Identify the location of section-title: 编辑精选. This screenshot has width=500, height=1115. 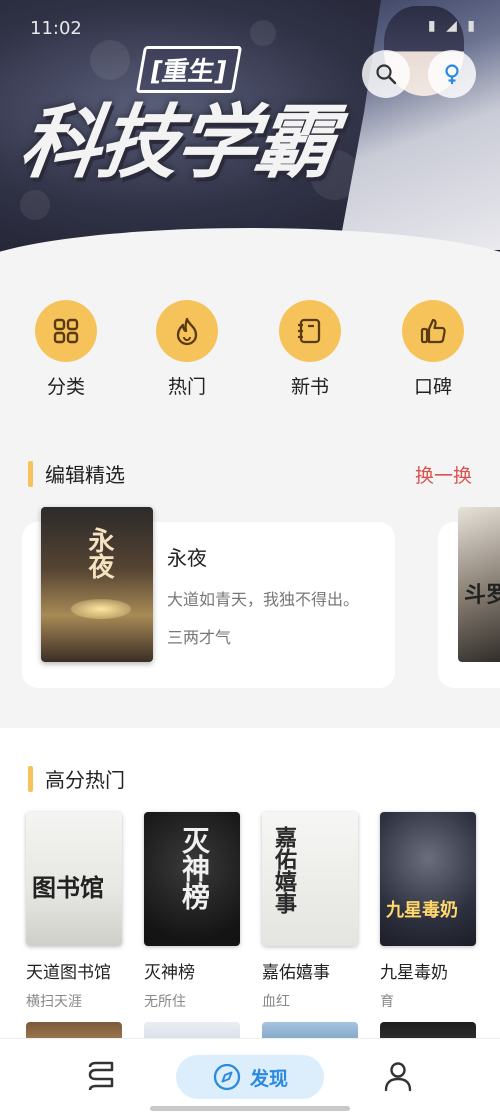
(85, 475).